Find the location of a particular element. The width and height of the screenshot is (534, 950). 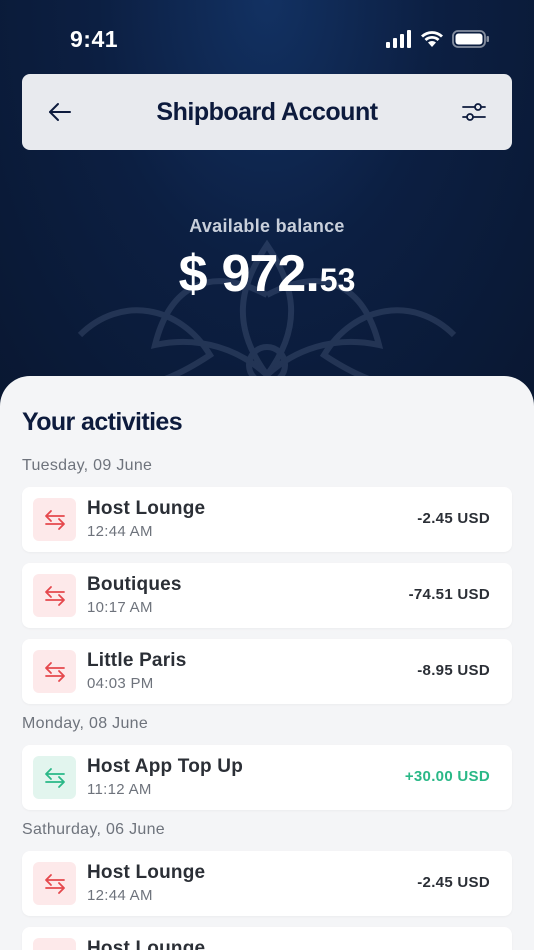

transfer-in-icon is located at coordinates (54, 777).